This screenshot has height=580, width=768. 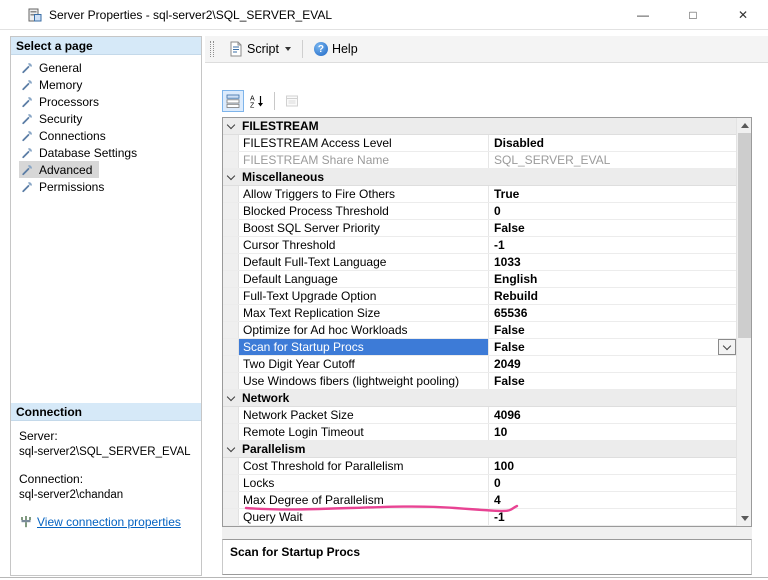 I want to click on property-row: FILESTREAM Share Name SQL_SERVER_EVAL, so click(x=479, y=160).